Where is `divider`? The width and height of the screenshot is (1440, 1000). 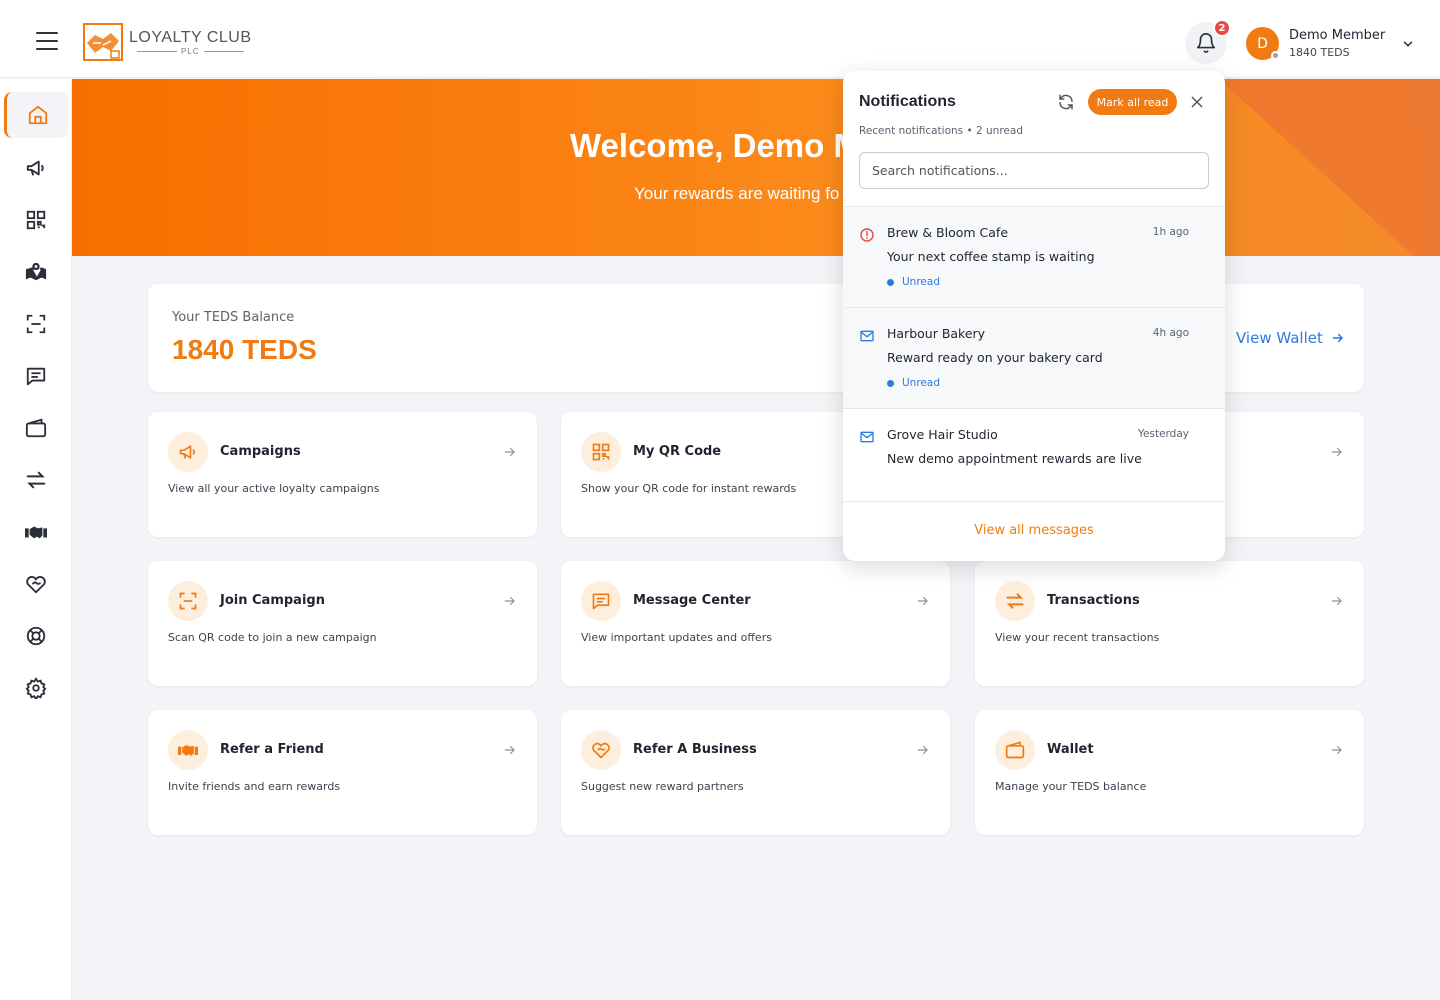
divider is located at coordinates (1034, 501).